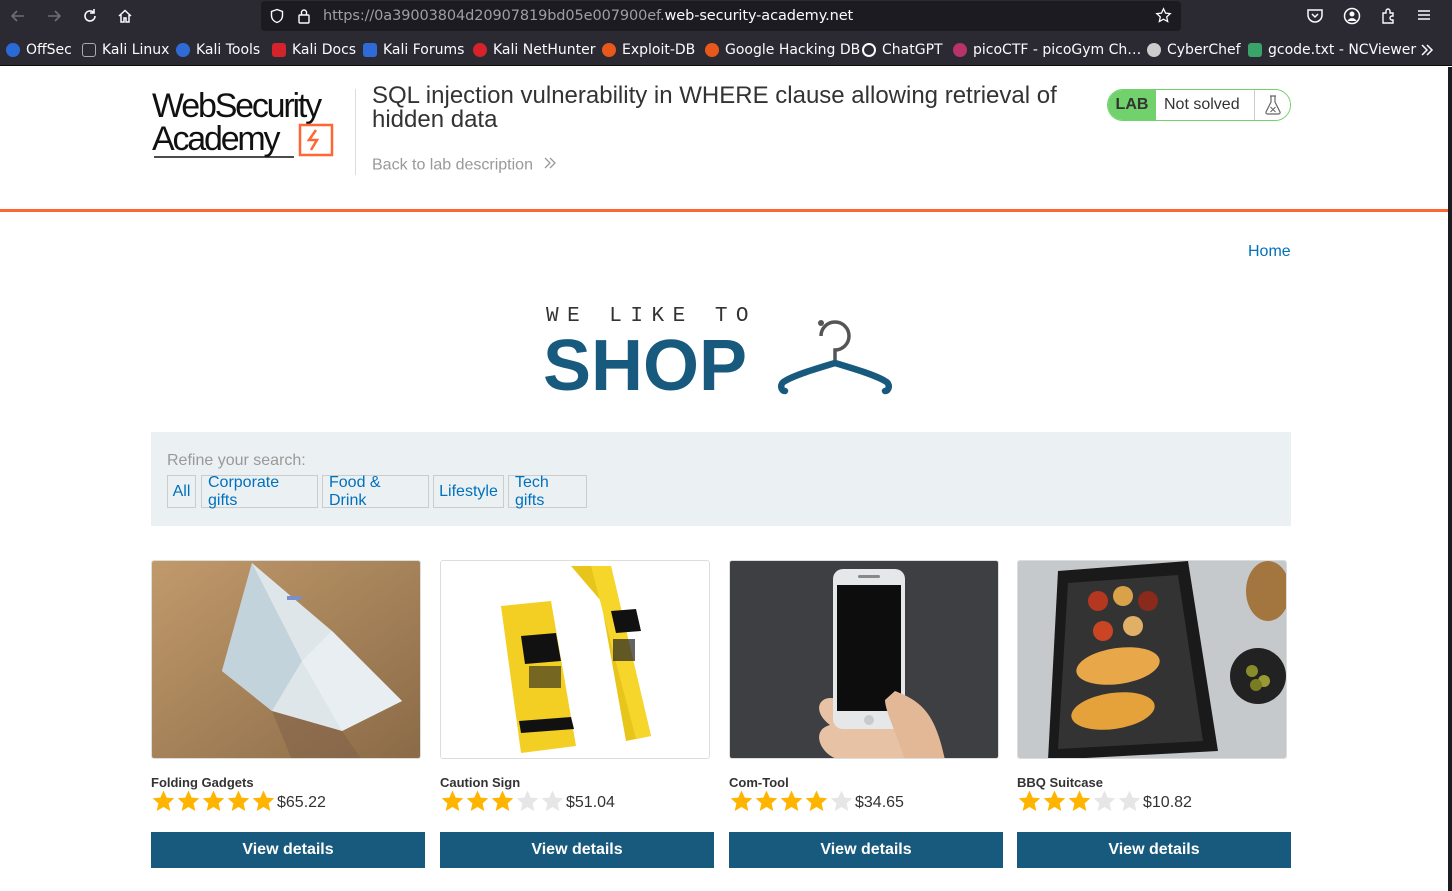  Describe the element at coordinates (1315, 18) in the screenshot. I see `pocket-icon` at that location.